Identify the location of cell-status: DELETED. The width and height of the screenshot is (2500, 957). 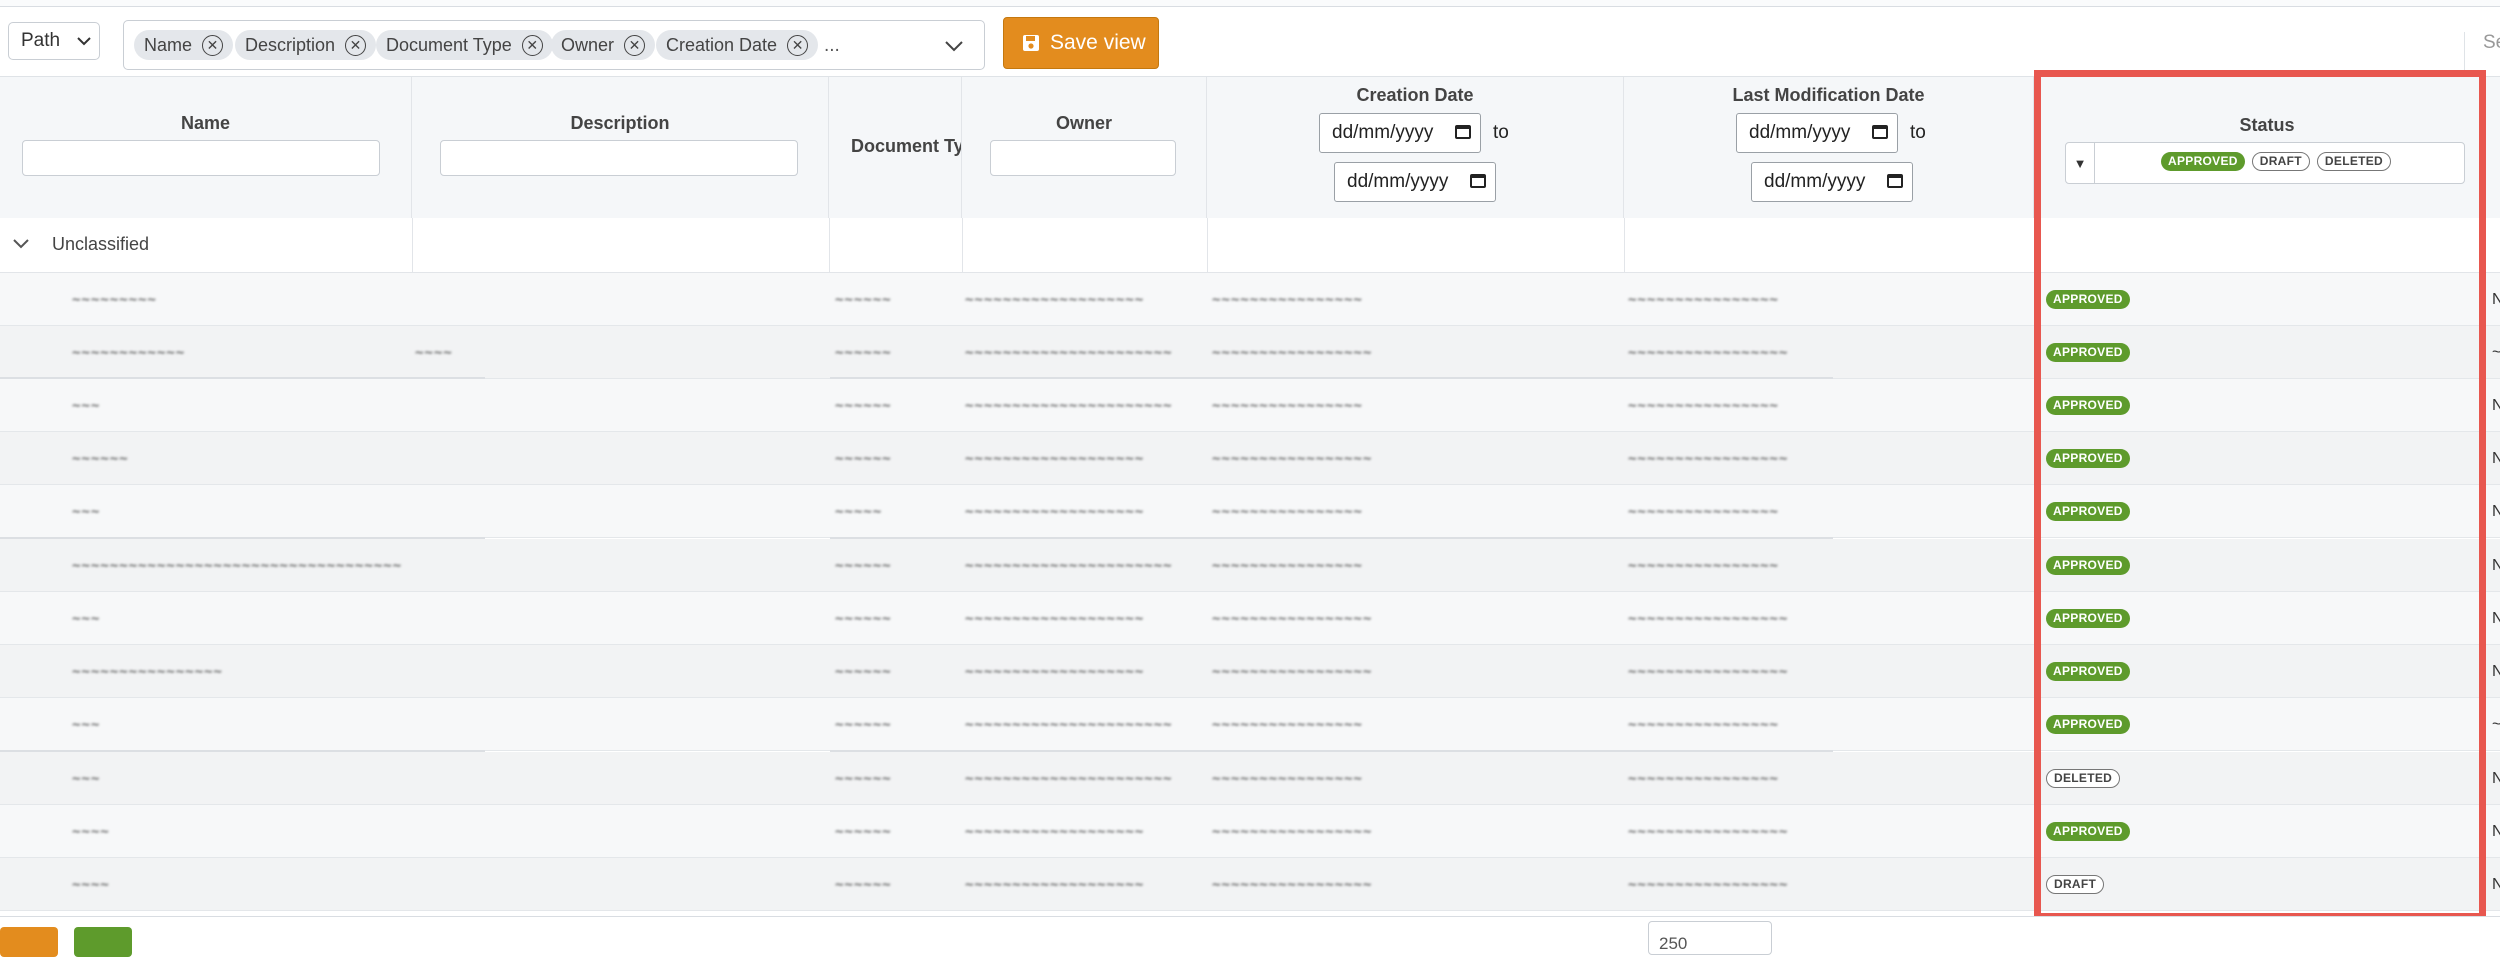
(2083, 778).